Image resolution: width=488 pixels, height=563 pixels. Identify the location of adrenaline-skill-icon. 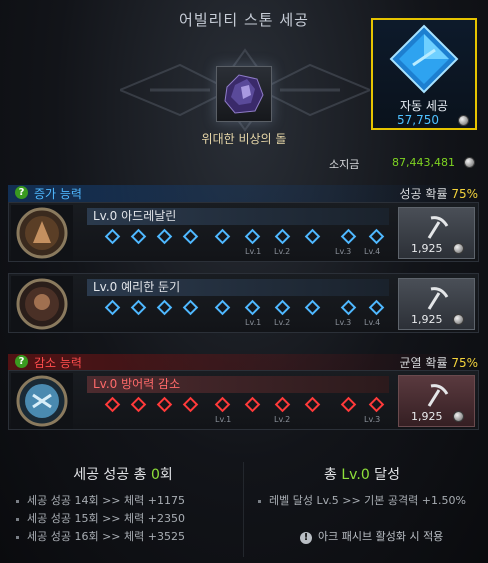
(42, 233).